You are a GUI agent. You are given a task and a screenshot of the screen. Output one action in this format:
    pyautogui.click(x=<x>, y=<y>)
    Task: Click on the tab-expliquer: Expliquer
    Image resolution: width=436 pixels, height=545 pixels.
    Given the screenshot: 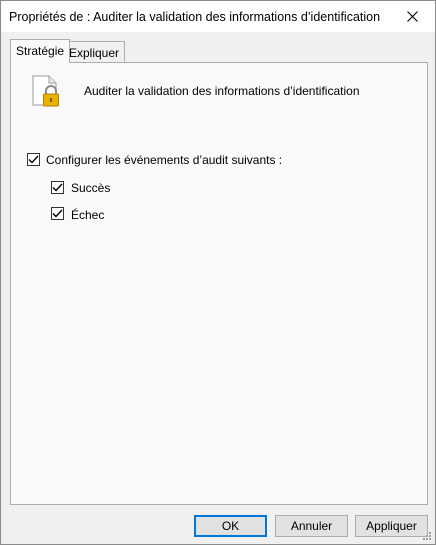 What is the action you would take?
    pyautogui.click(x=95, y=52)
    